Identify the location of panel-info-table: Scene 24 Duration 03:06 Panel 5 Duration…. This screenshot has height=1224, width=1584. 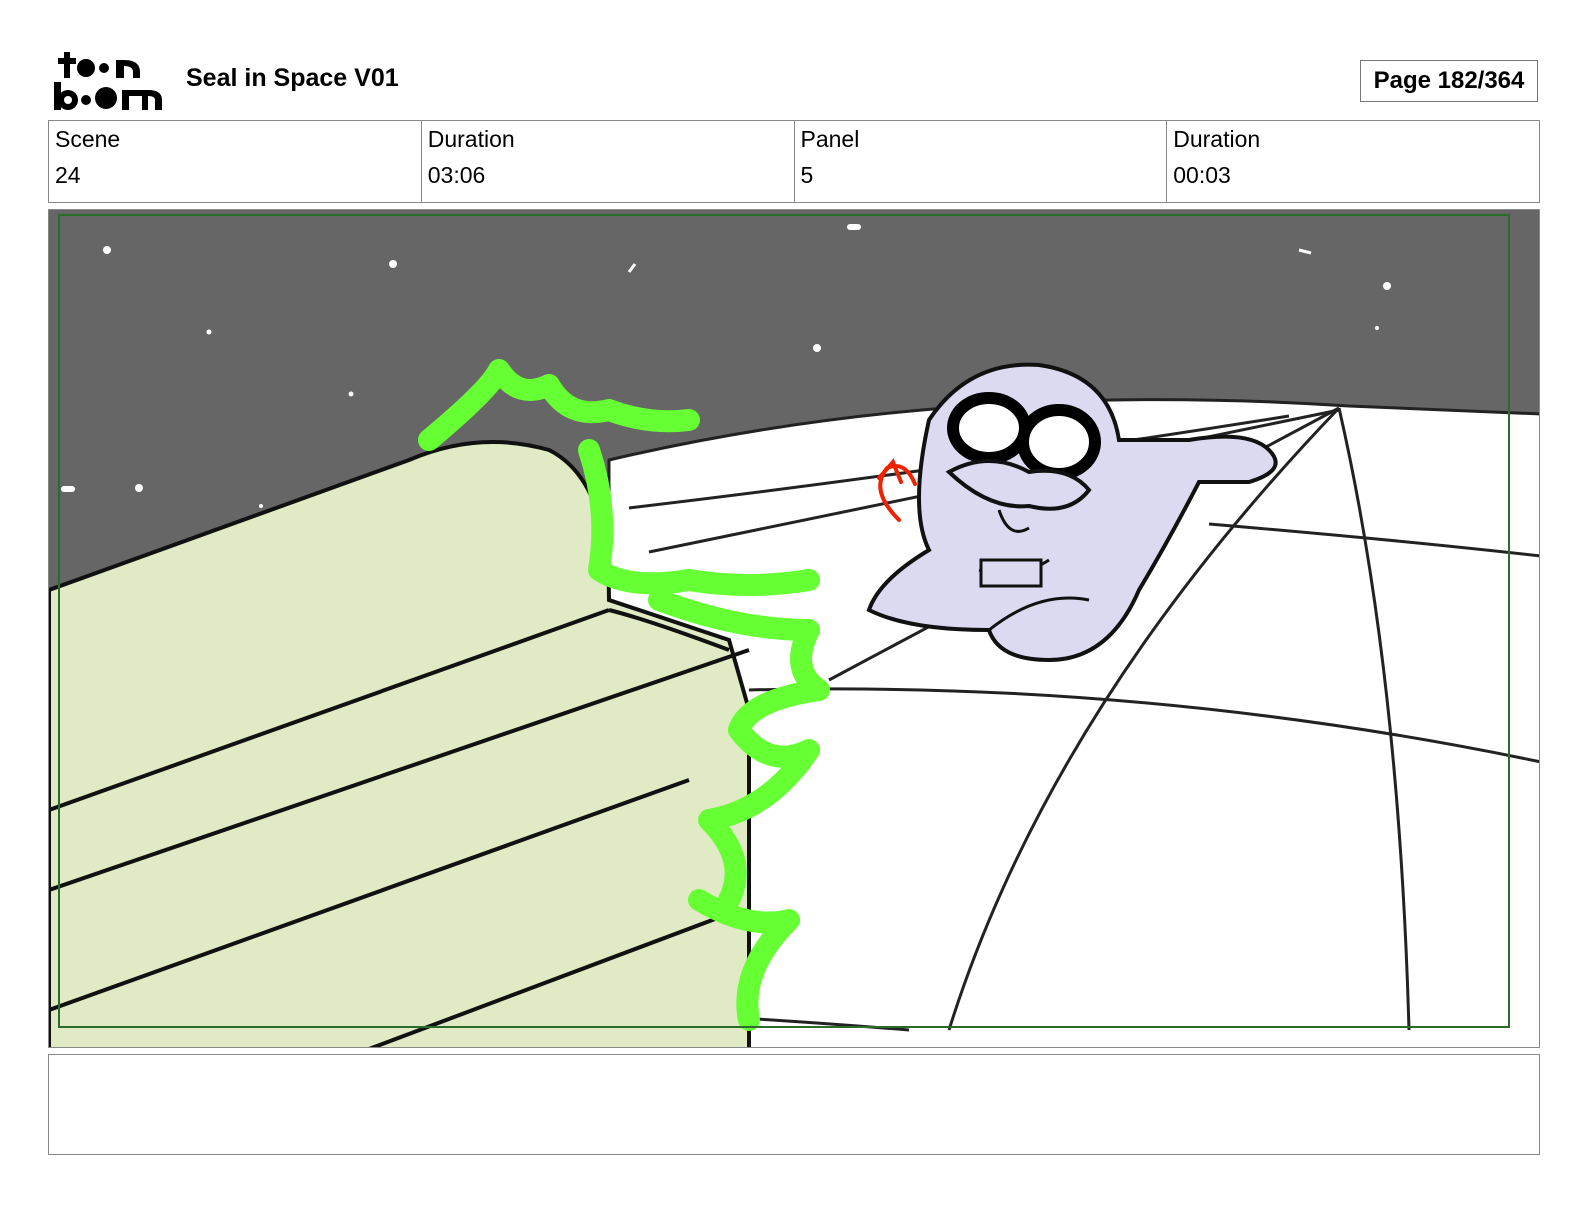
(794, 161).